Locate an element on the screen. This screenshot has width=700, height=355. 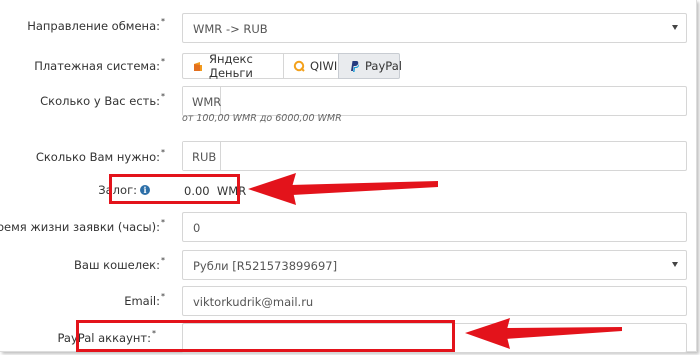
arrow-icon-paypal is located at coordinates (543, 333).